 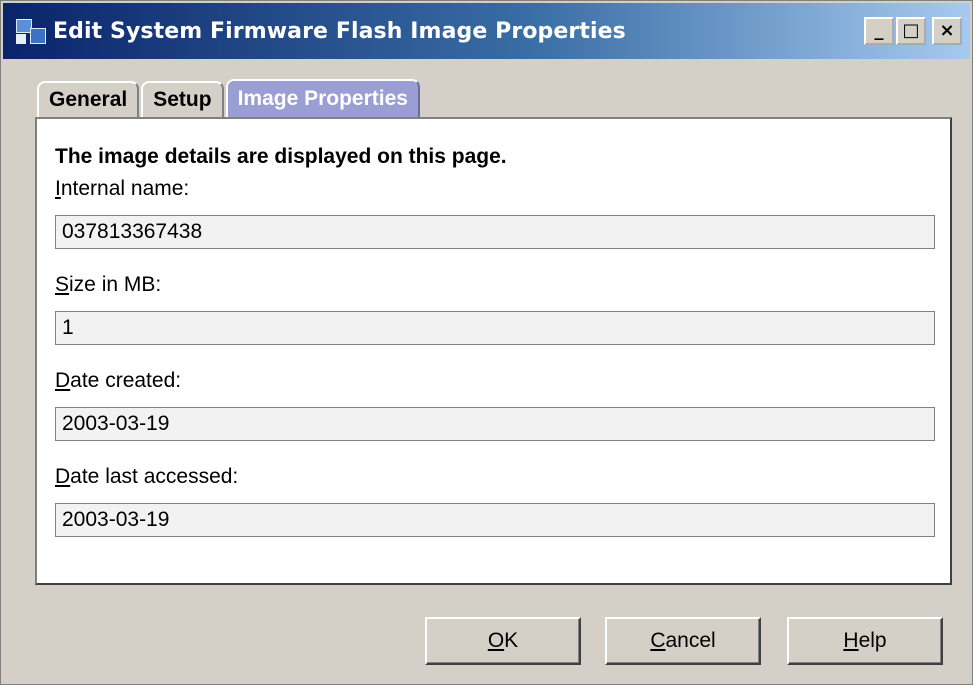 I want to click on tab-general: General, so click(x=88, y=99).